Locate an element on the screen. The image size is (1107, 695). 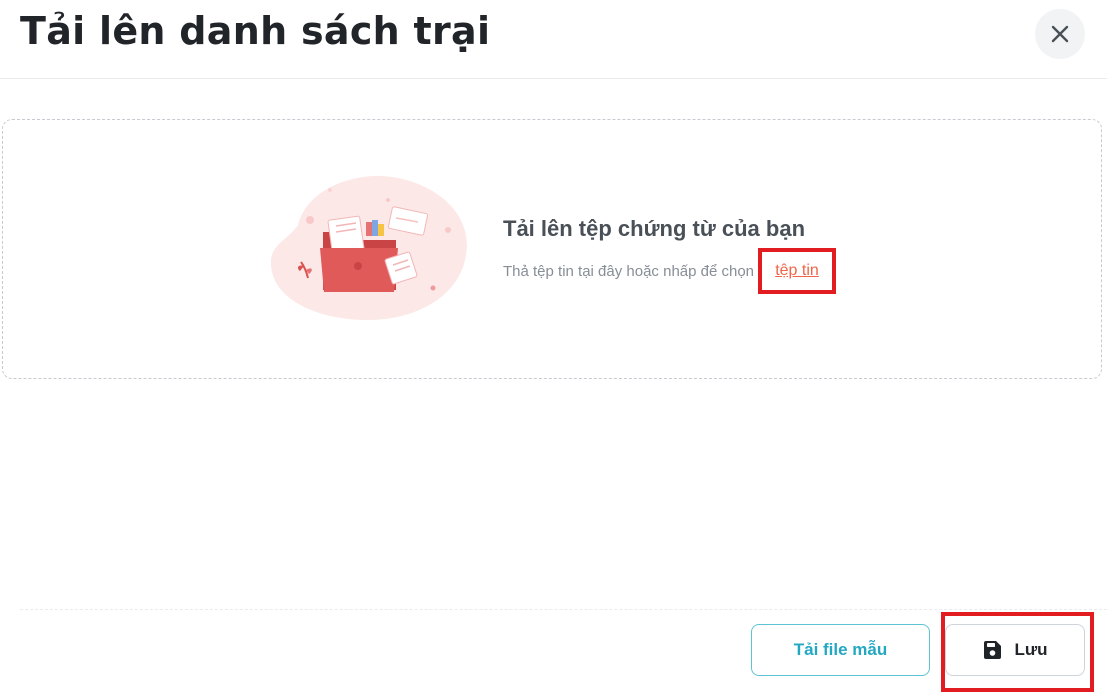
close-button is located at coordinates (1060, 34).